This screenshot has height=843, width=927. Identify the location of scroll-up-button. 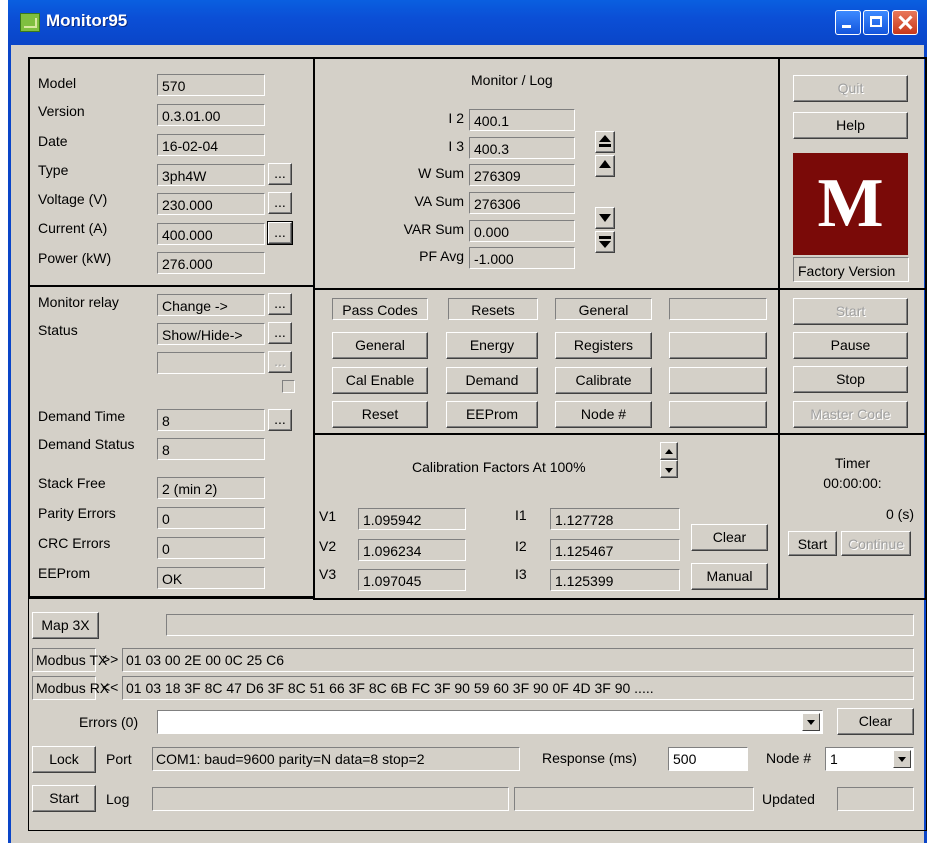
(605, 166).